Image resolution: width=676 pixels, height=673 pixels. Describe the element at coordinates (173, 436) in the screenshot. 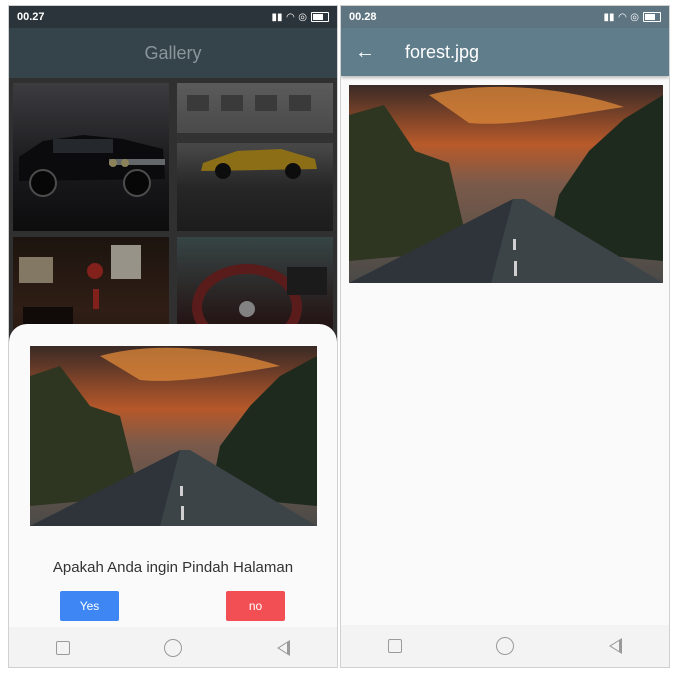

I see `dialog-preview-image` at that location.